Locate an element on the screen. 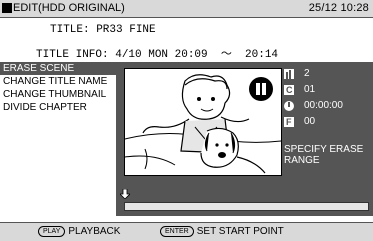 The height and width of the screenshot is (241, 373). footer-bar: PLAY PLAYBACK ENTER SET START POINT is located at coordinates (186, 231).